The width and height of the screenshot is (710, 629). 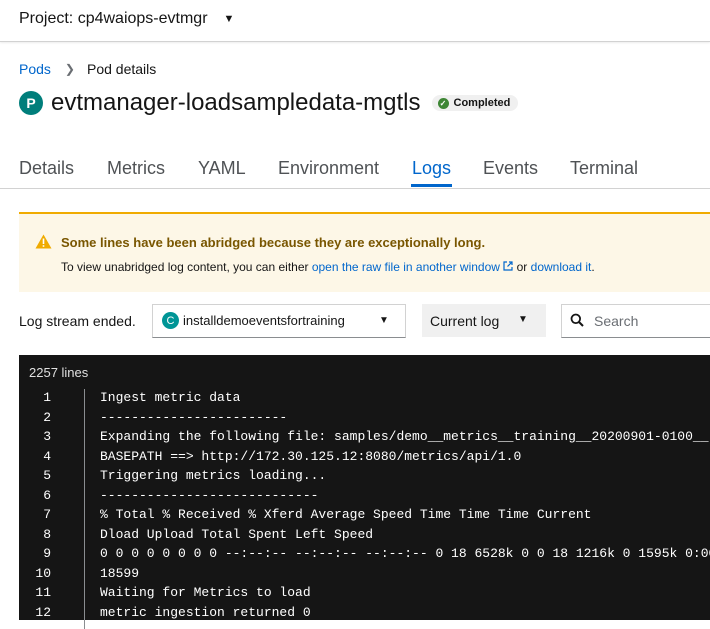 I want to click on log-line: 10 18599, so click(x=364, y=576).